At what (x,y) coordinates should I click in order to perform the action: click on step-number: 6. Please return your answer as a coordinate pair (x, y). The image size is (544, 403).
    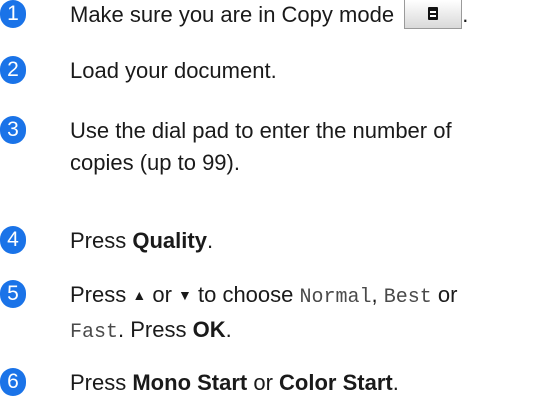
    Looking at the image, I should click on (13, 382).